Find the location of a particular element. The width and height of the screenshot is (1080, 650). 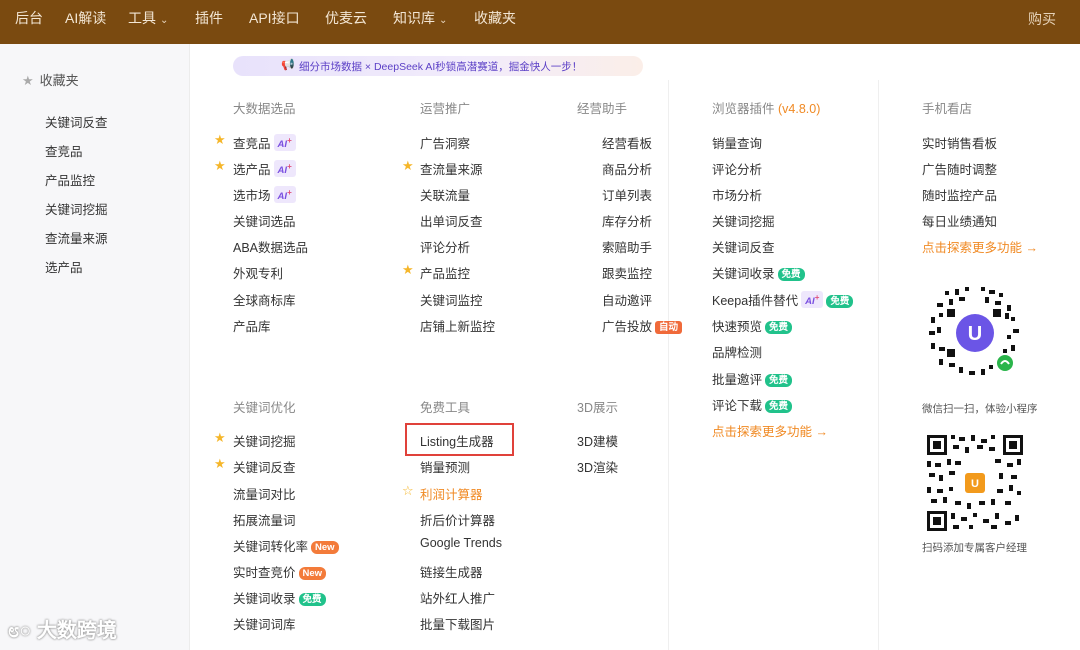

link-store-new-monitor: 店铺上新监控 is located at coordinates (457, 325).